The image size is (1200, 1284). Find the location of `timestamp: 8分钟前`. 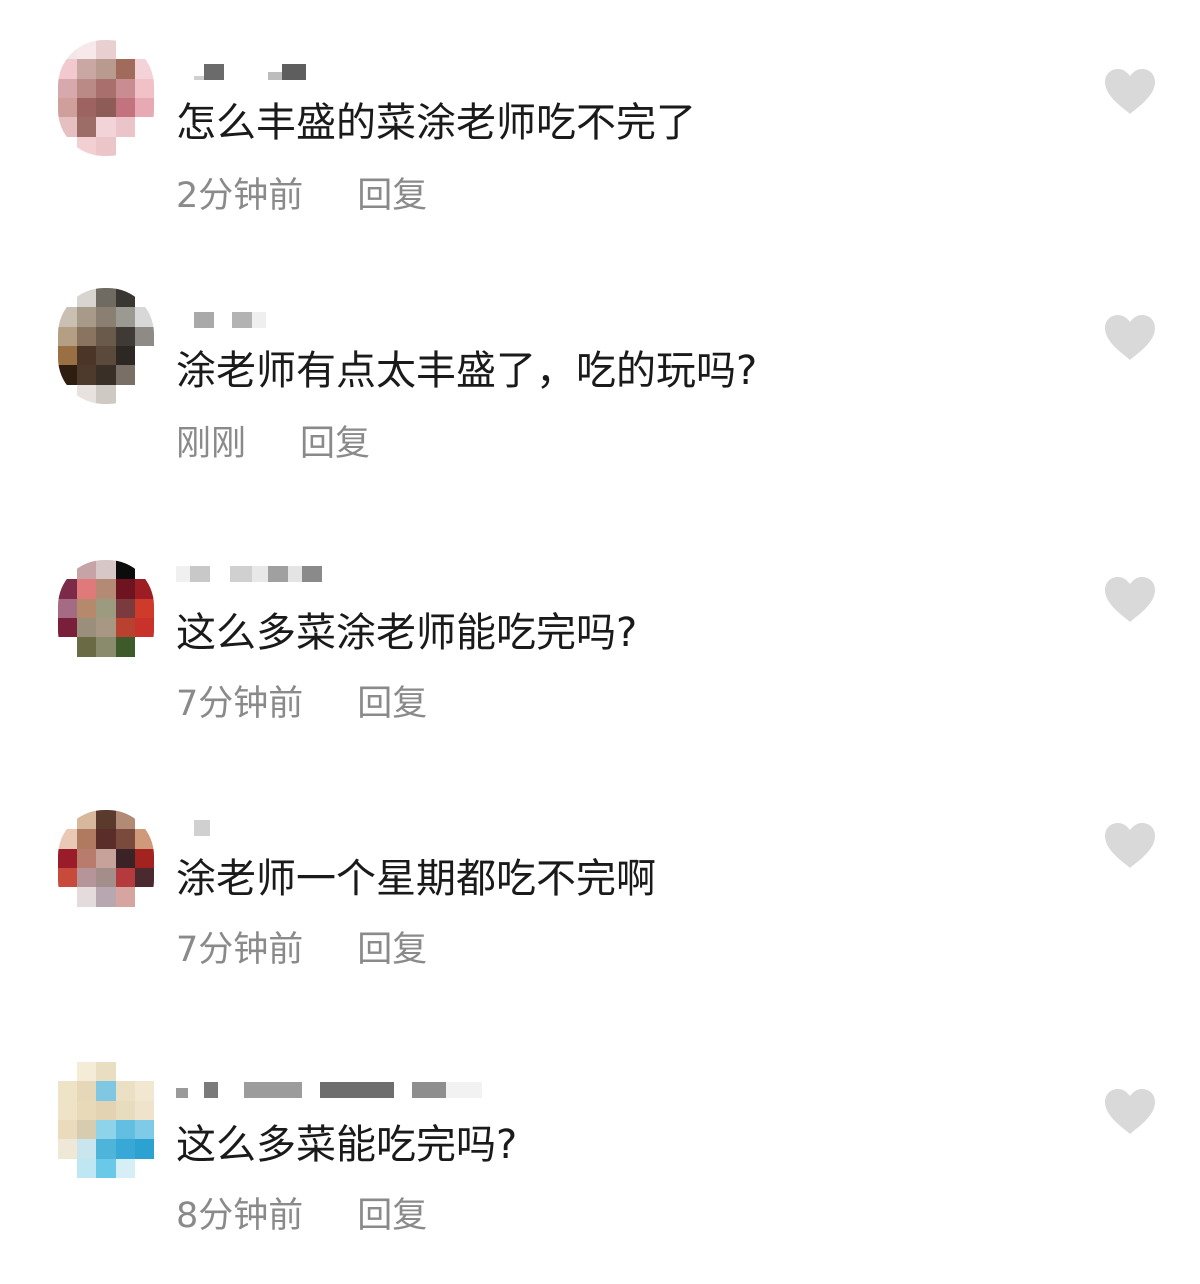

timestamp: 8分钟前 is located at coordinates (240, 1216).